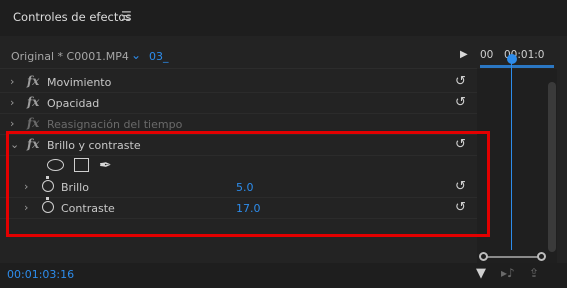 This screenshot has height=288, width=567. I want to click on effect-row-reasignacion: › fx Reasignación del tiempo, so click(238, 124).